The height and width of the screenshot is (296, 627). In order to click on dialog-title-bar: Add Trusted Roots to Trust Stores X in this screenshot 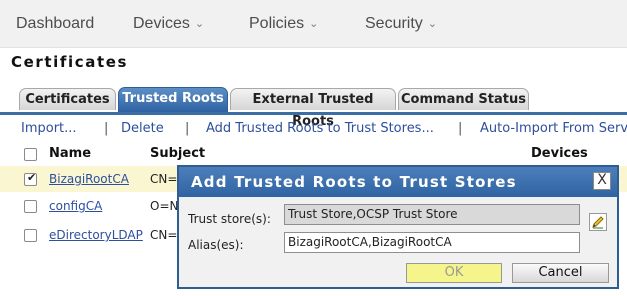, I will do `click(398, 182)`.